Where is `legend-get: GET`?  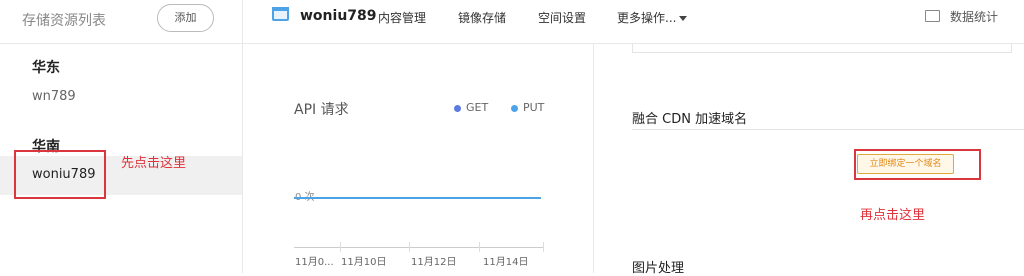 legend-get: GET is located at coordinates (471, 107).